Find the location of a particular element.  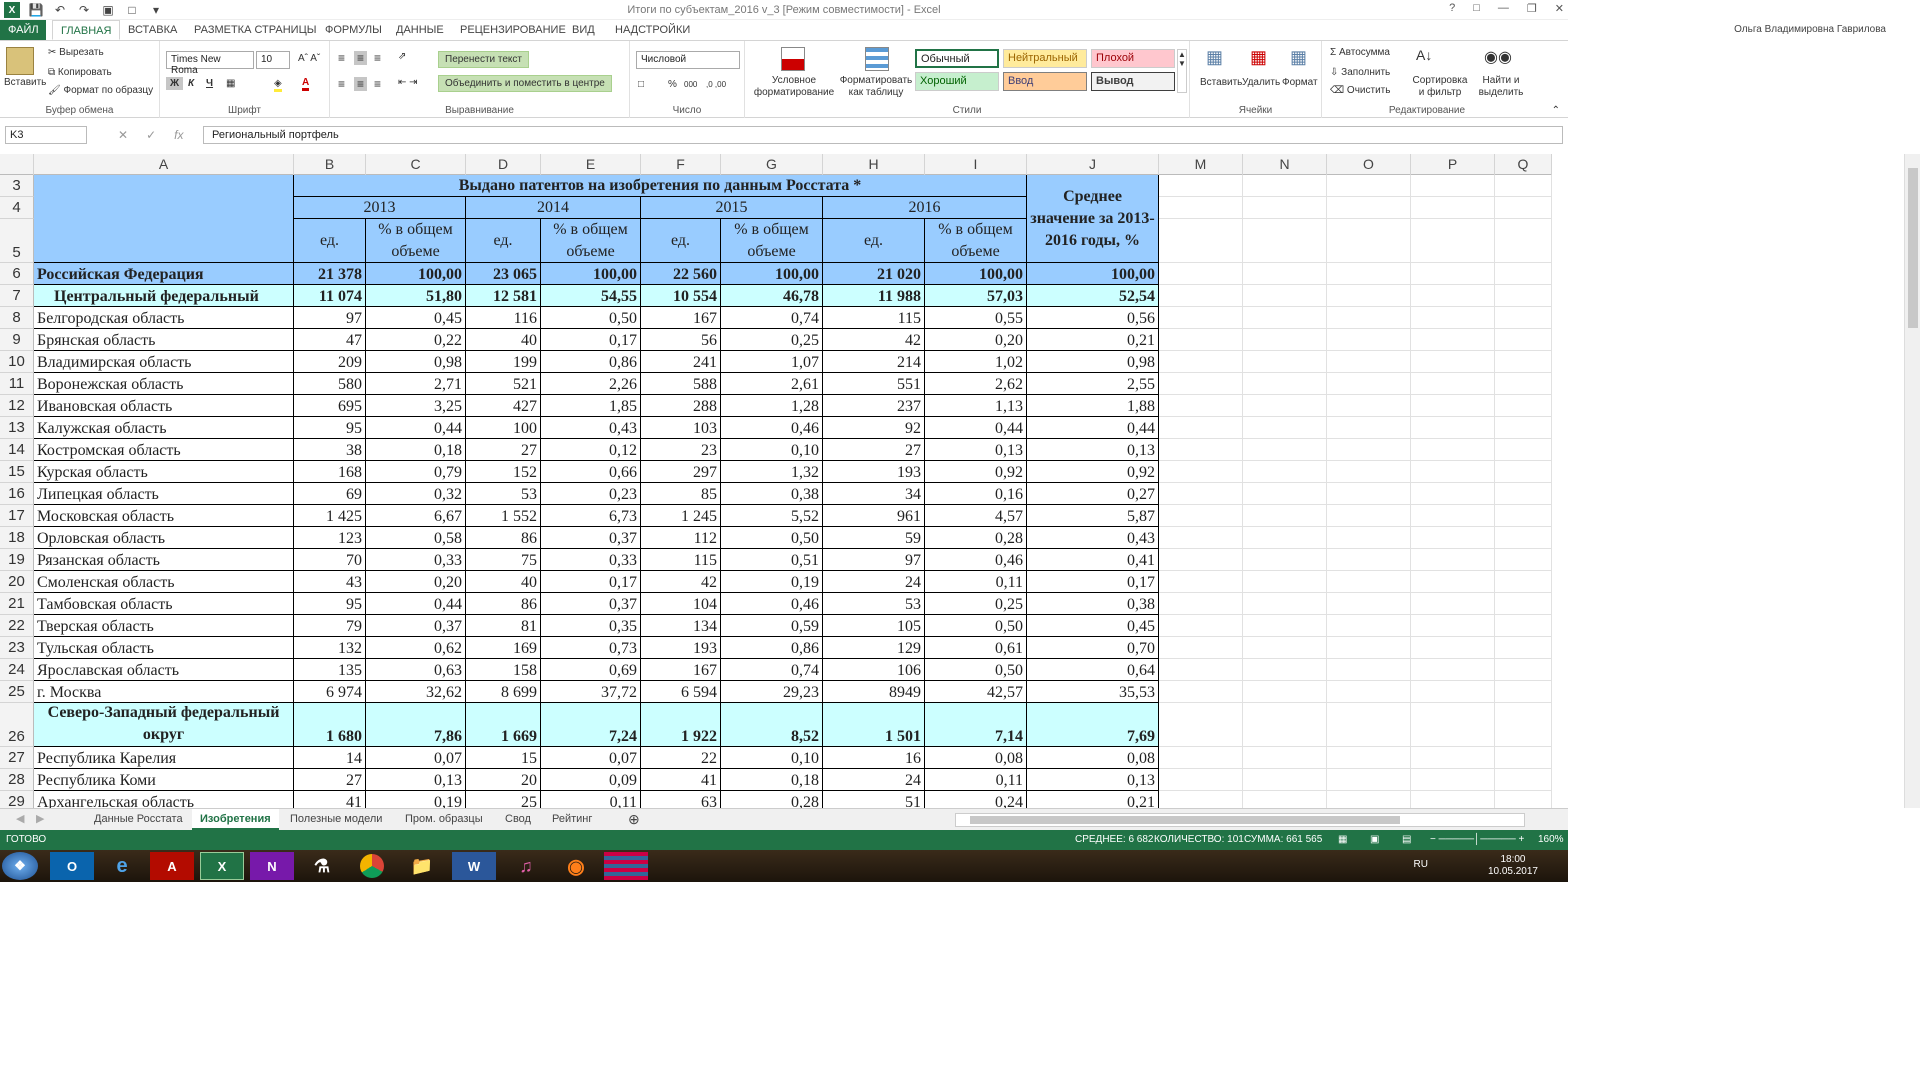

collapse-ribbon-icon: ⌃ is located at coordinates (1556, 110).